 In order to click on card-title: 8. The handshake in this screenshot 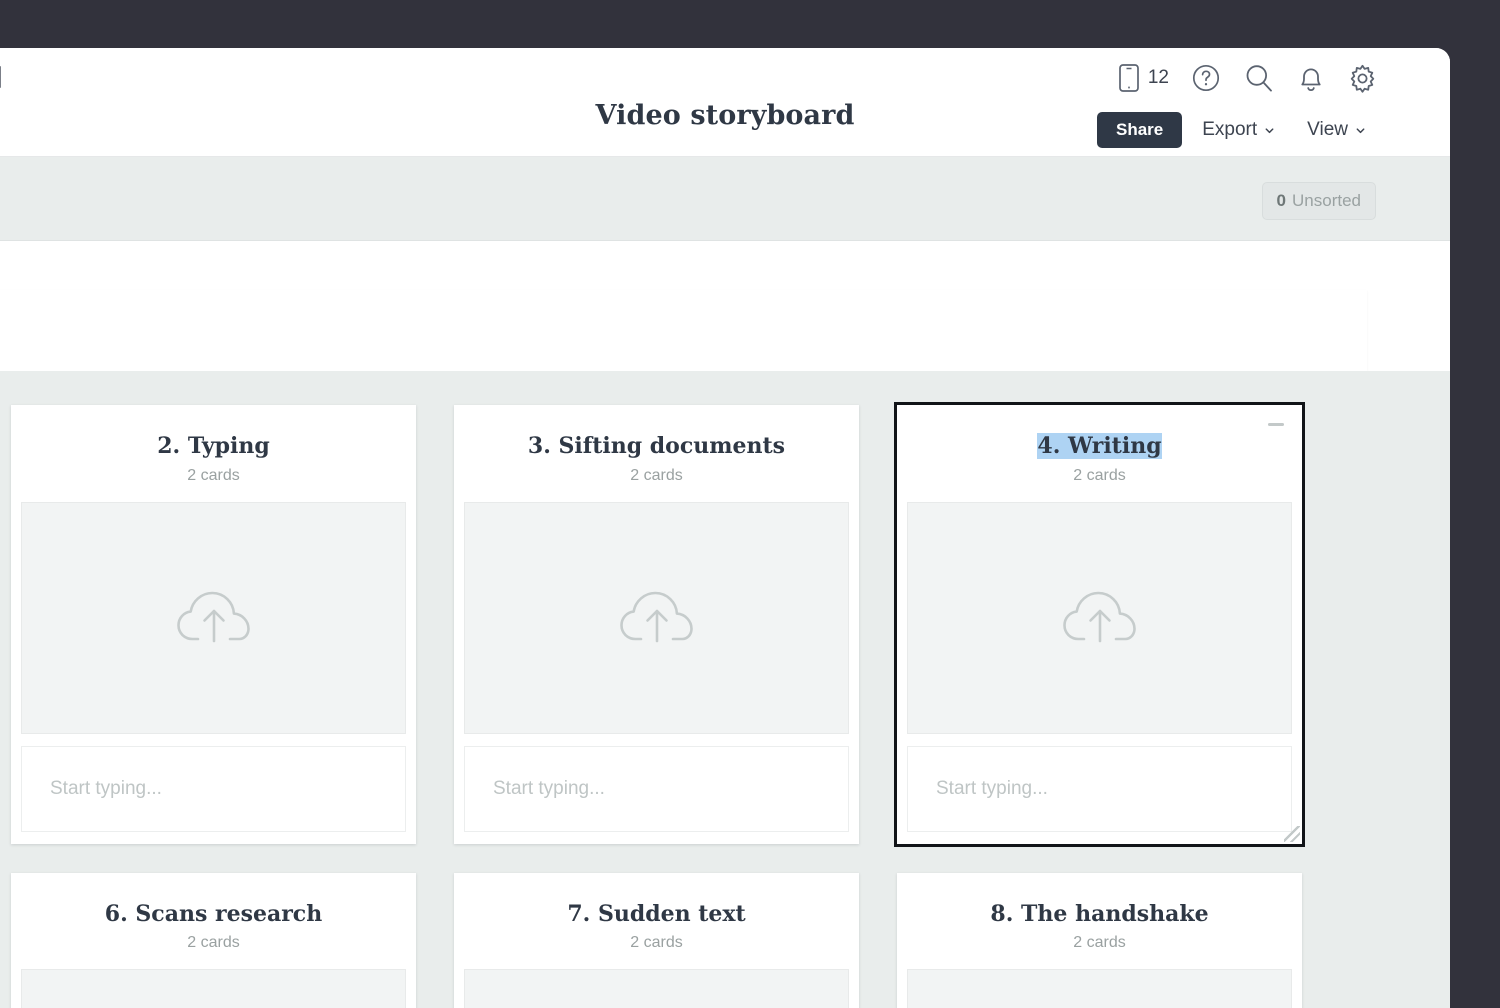, I will do `click(1099, 908)`.